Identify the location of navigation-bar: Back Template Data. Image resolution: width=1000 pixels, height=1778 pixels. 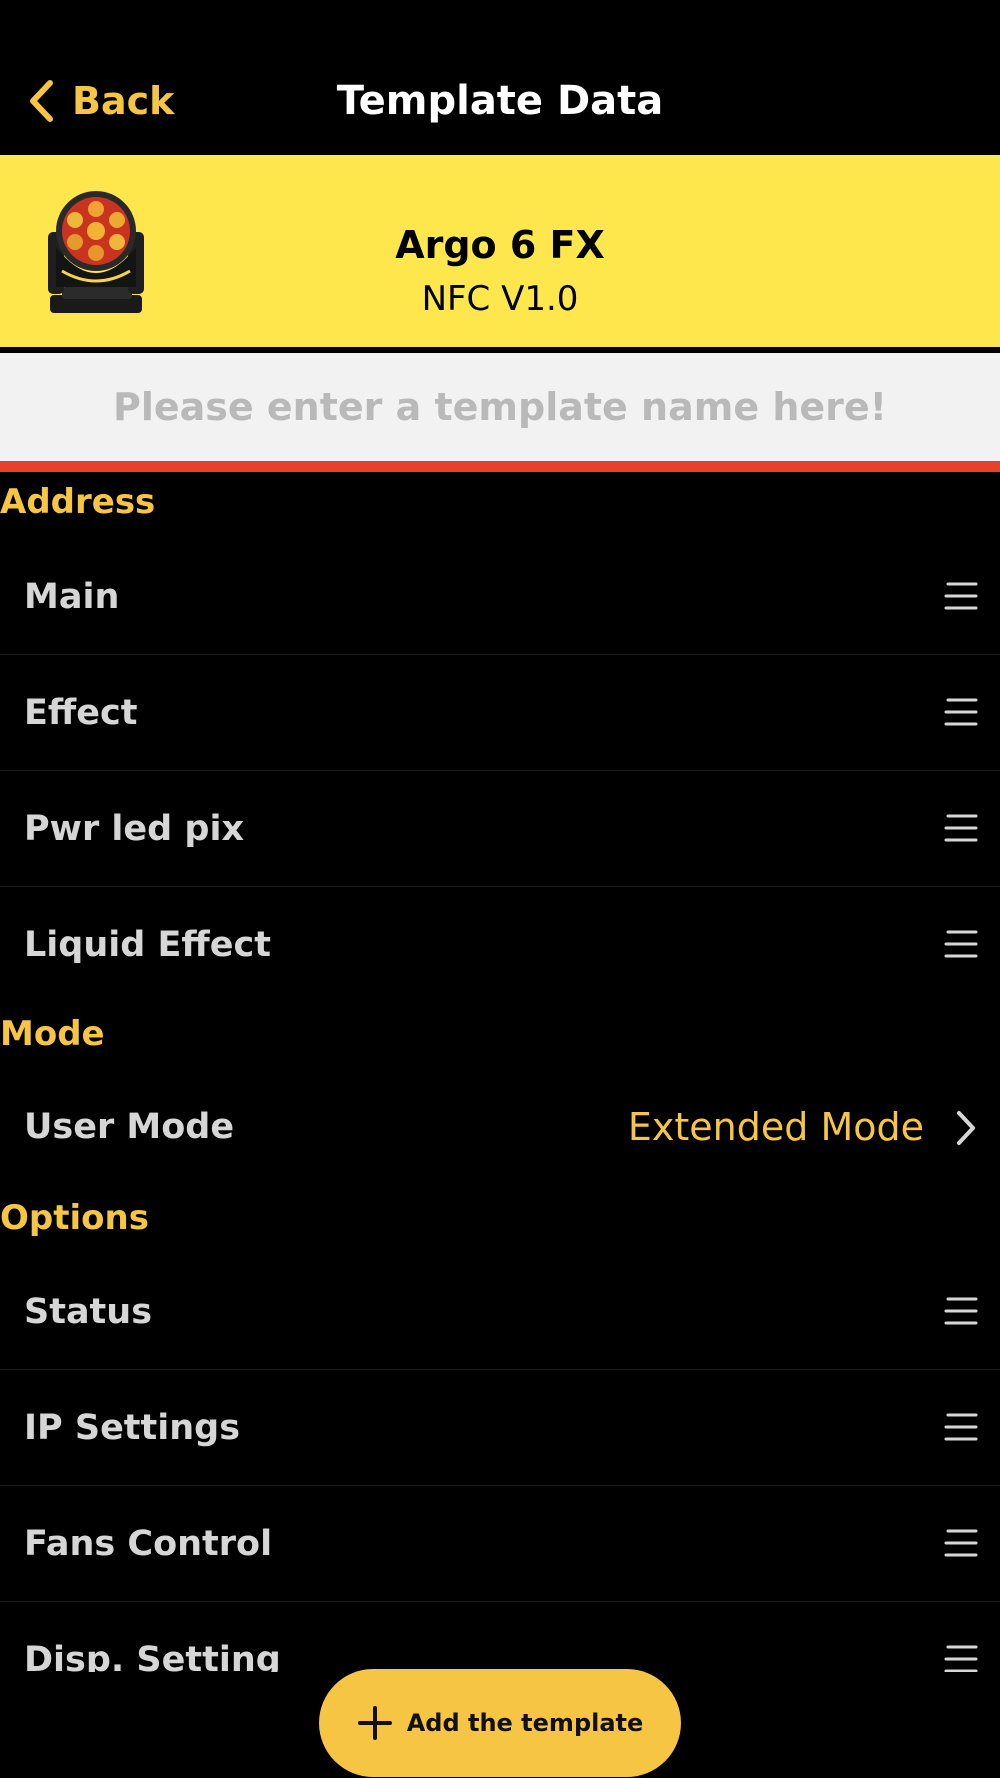
(500, 77).